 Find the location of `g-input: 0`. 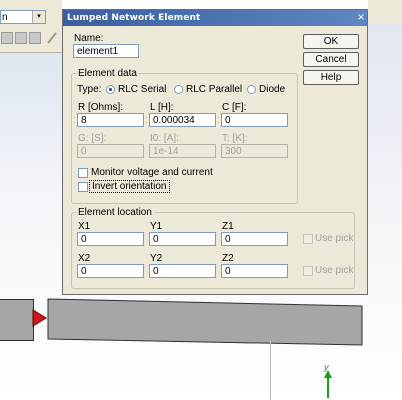

g-input: 0 is located at coordinates (110, 151).